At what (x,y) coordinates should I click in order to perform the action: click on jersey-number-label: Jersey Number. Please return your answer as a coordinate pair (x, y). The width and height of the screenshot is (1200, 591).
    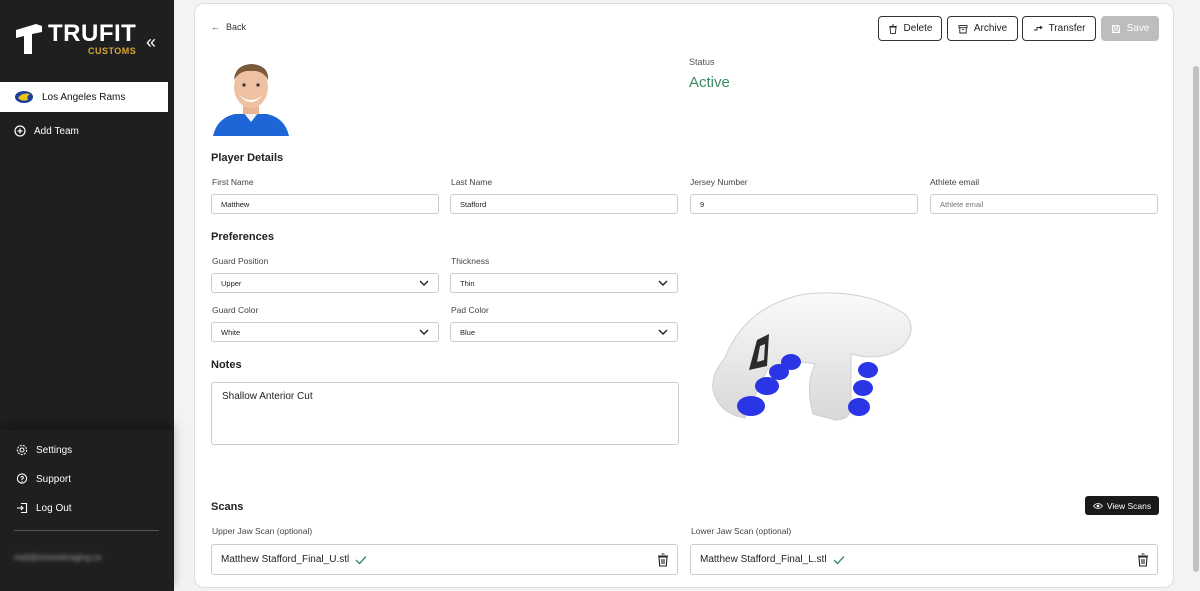
    Looking at the image, I should click on (719, 182).